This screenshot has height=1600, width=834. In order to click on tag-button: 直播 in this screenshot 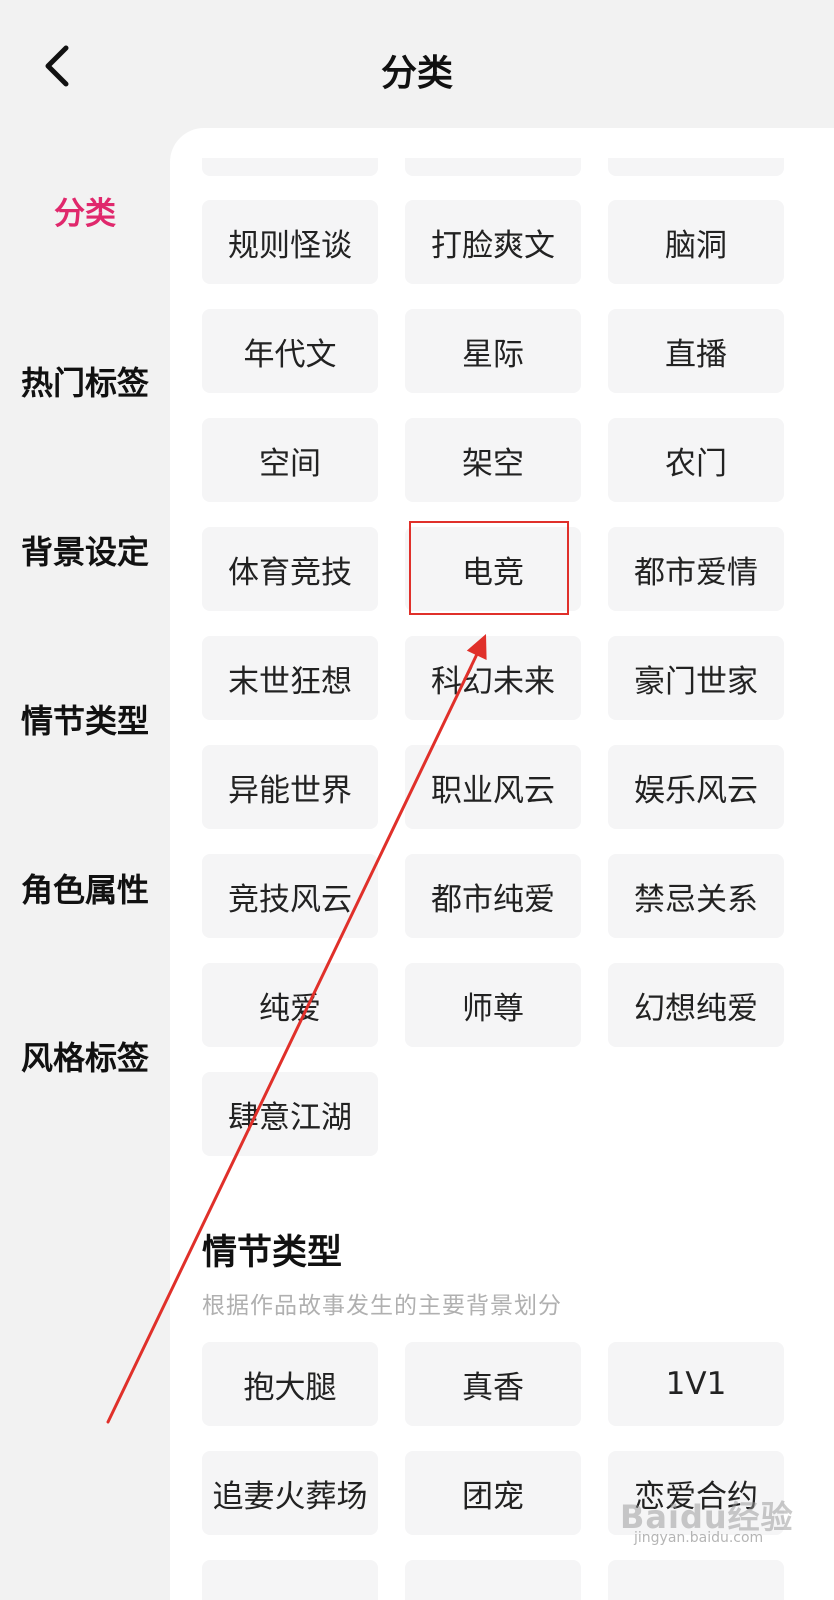, I will do `click(696, 351)`.